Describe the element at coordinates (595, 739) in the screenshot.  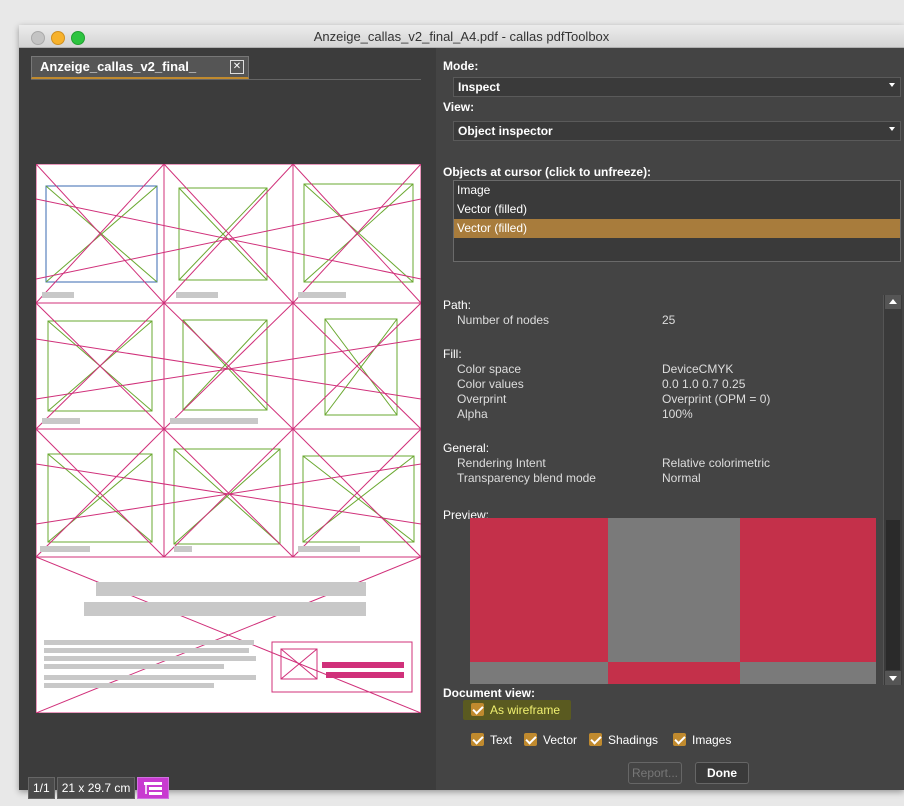
I see `shadings-checkbox` at that location.